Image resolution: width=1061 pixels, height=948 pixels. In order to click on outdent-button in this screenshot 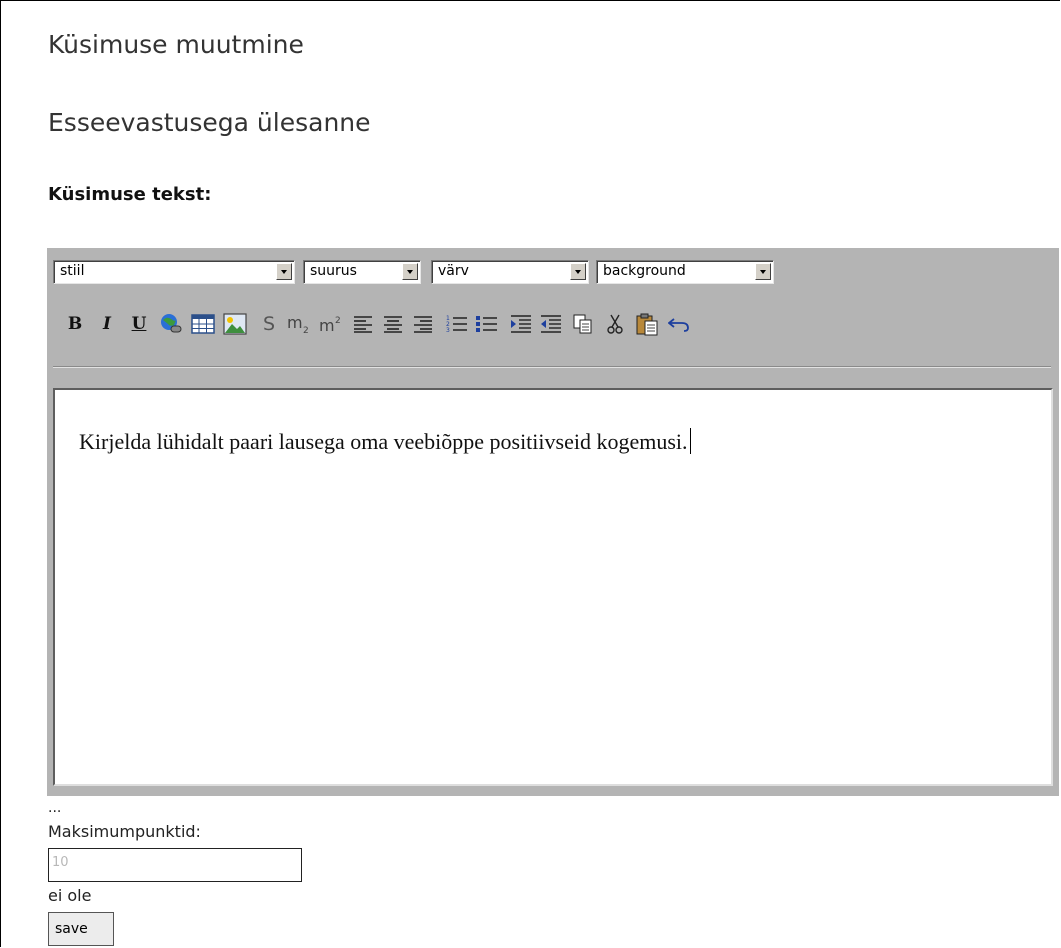, I will do `click(551, 324)`.